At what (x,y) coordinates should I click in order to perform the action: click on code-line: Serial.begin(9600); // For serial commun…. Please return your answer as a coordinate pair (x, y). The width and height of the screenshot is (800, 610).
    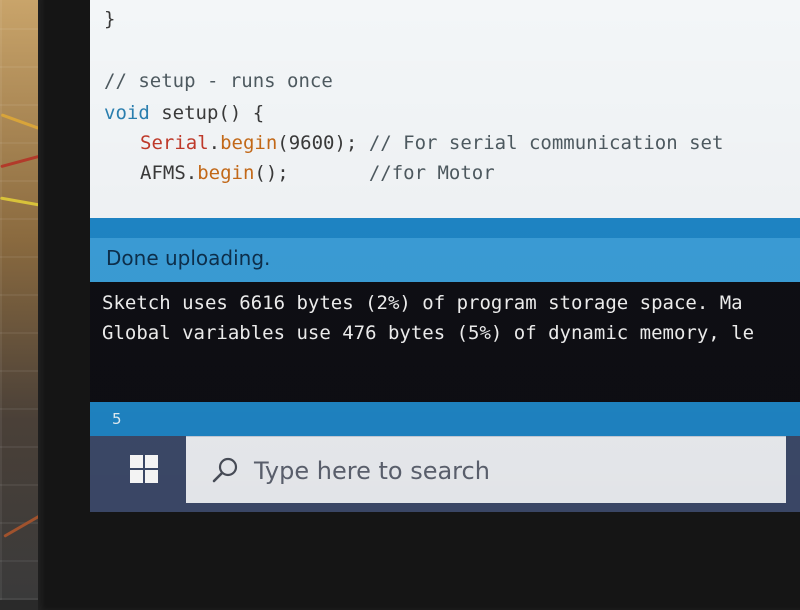
    Looking at the image, I should click on (432, 143).